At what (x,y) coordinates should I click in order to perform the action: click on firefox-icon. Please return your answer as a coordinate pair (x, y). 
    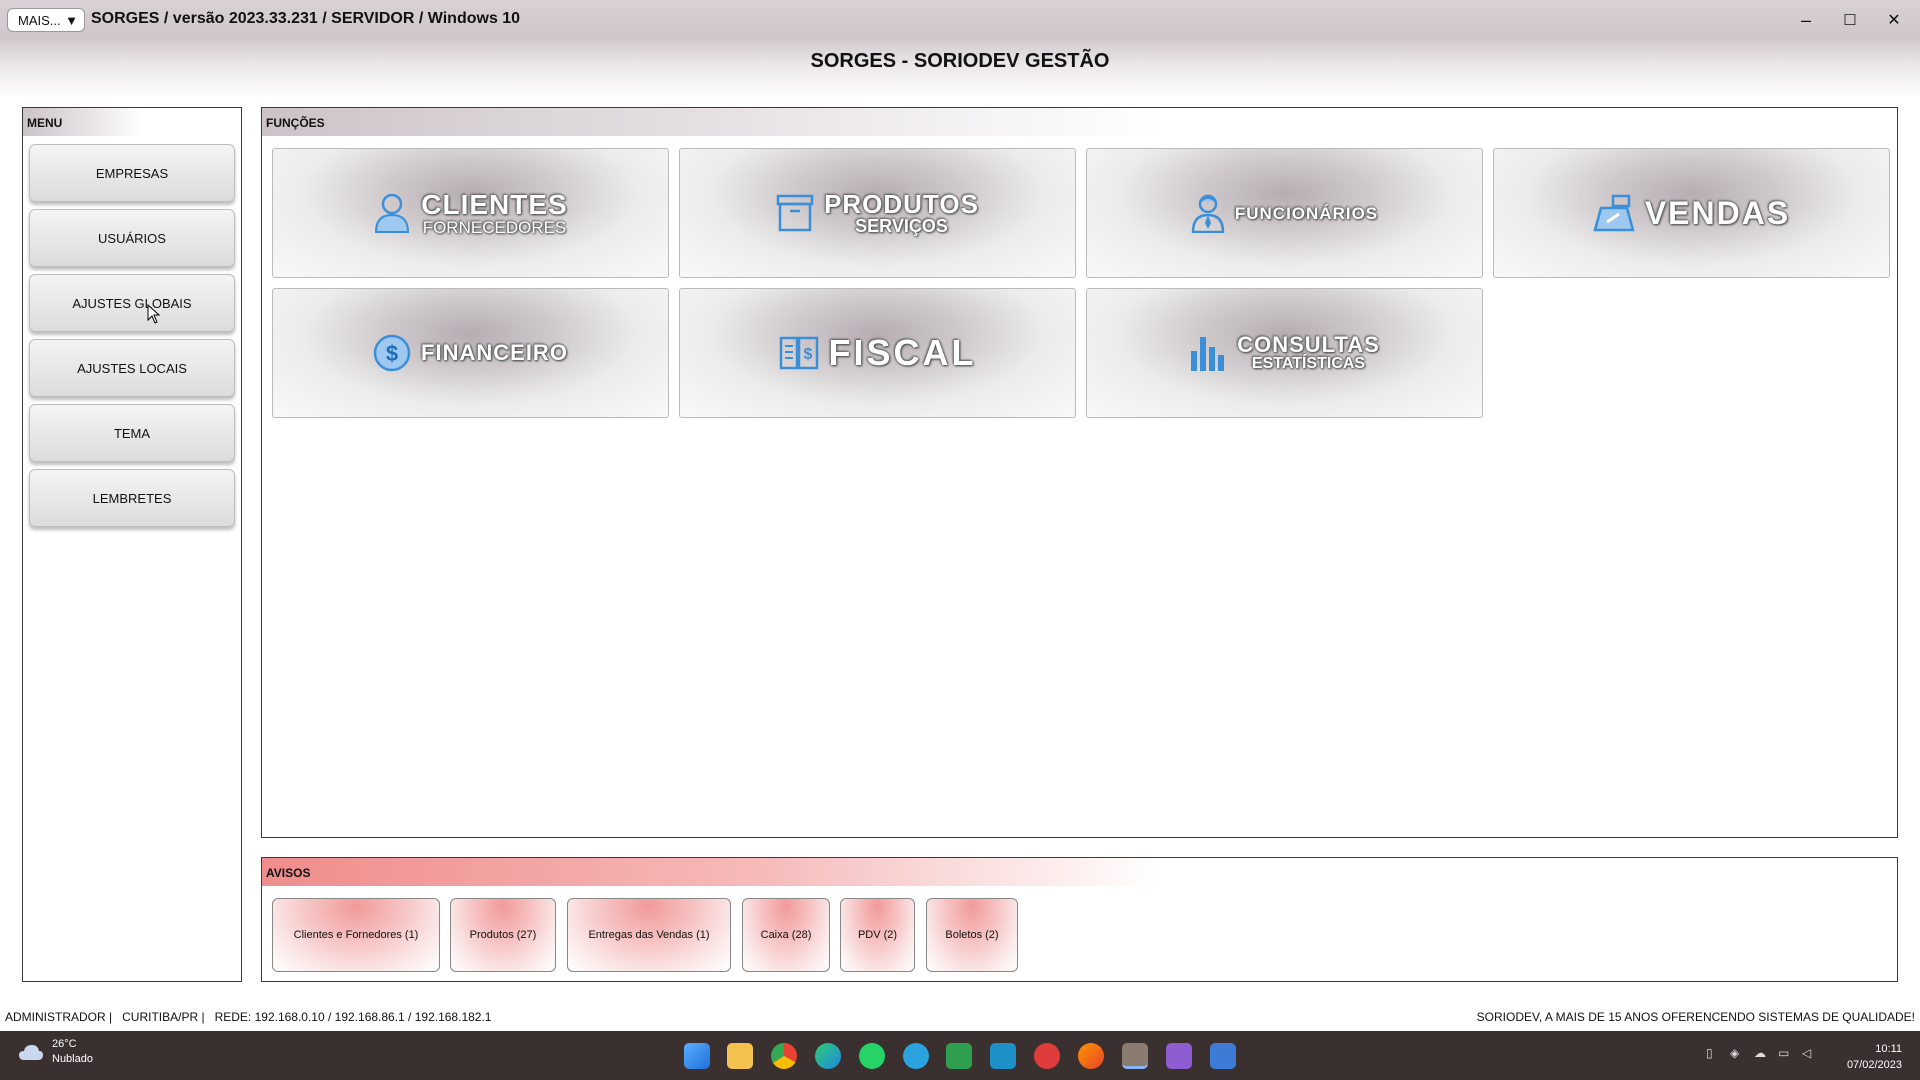
    Looking at the image, I should click on (1091, 1056).